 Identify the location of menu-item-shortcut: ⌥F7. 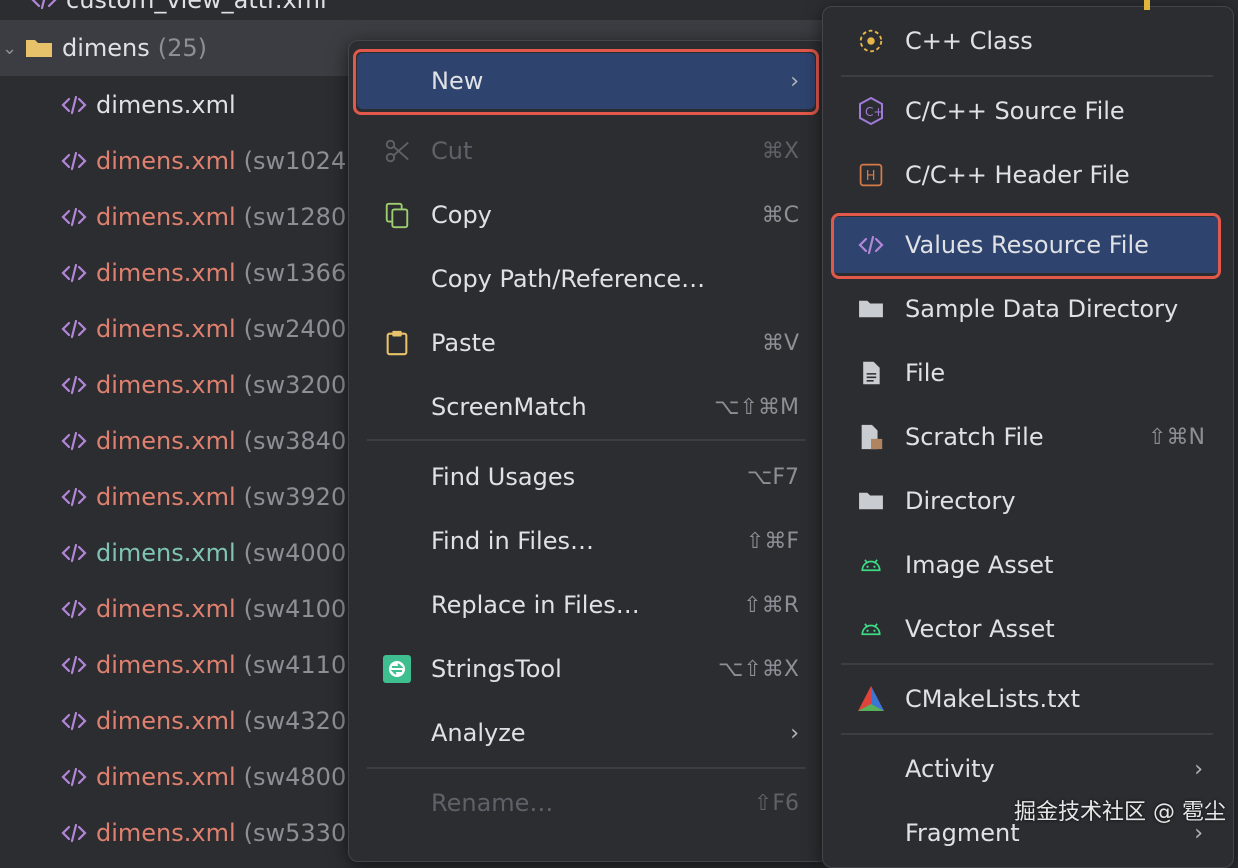
(772, 477).